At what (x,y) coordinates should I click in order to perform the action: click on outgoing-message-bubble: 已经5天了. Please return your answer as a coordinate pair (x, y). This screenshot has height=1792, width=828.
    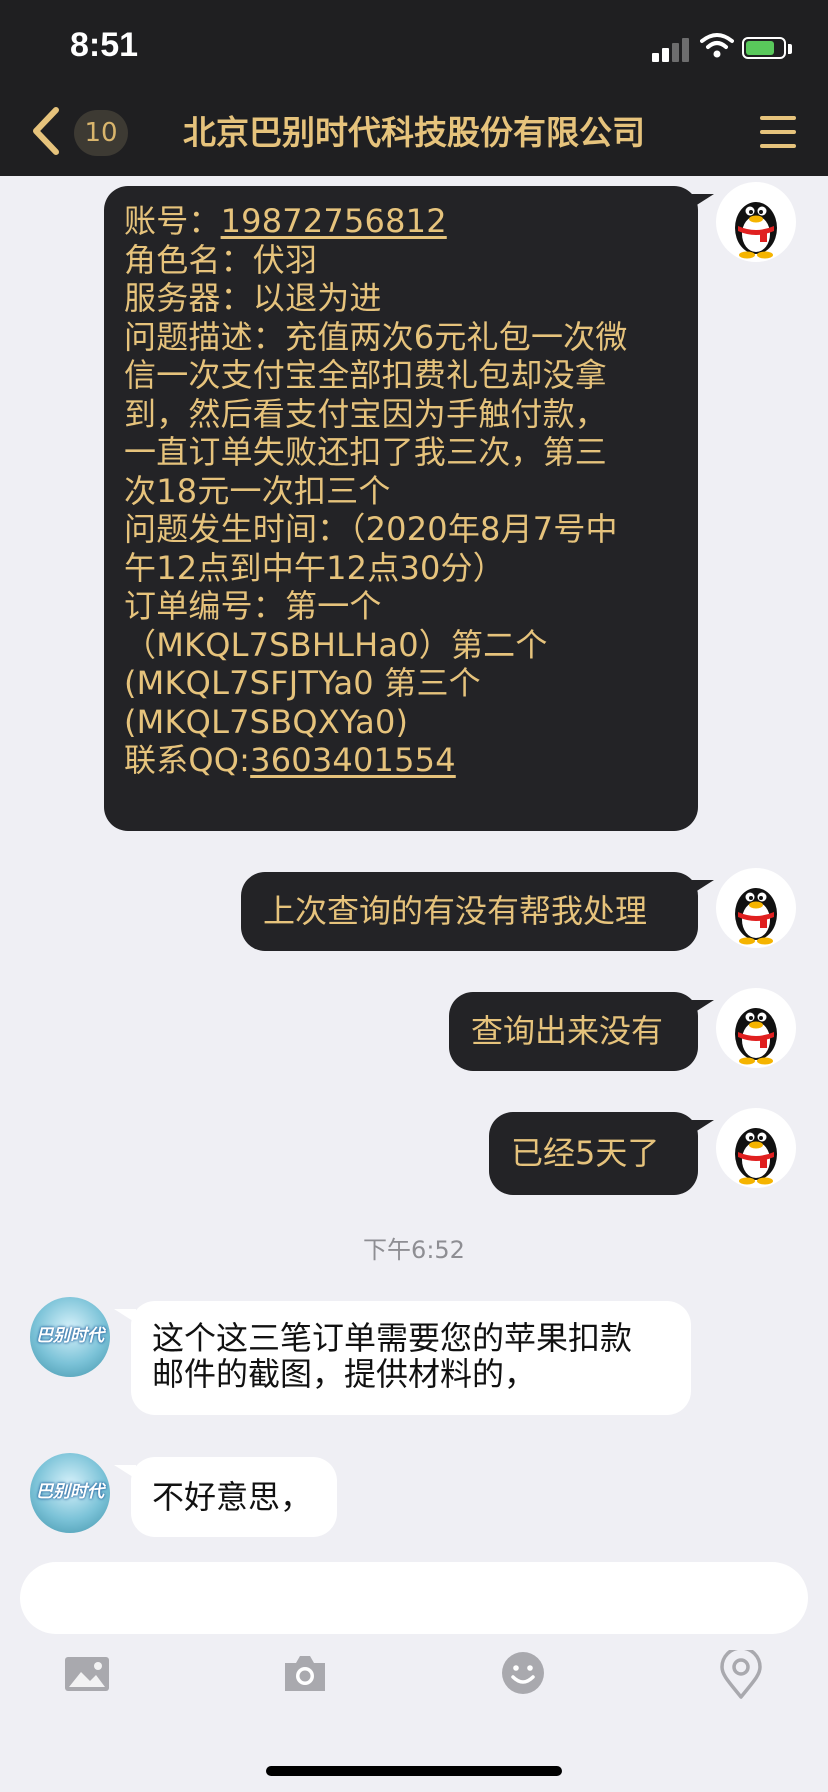
    Looking at the image, I should click on (593, 1153).